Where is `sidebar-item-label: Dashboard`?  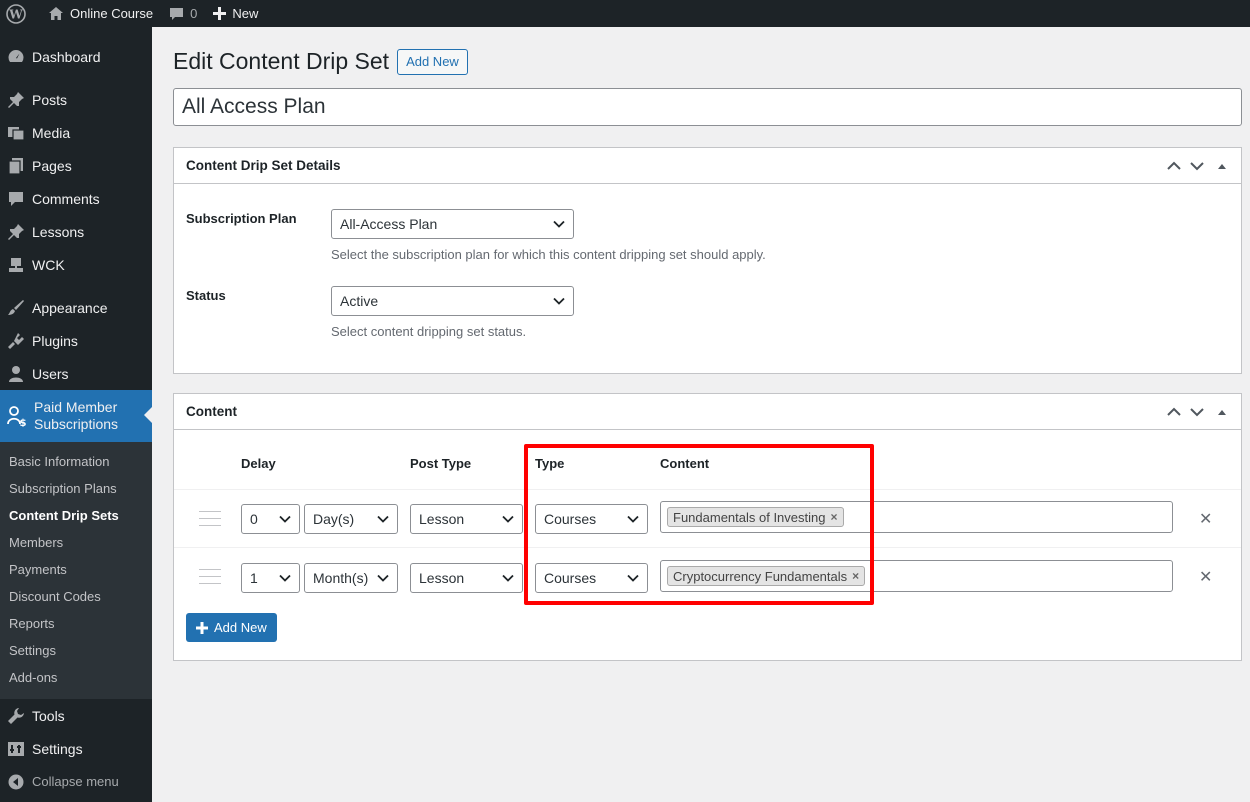
sidebar-item-label: Dashboard is located at coordinates (66, 56).